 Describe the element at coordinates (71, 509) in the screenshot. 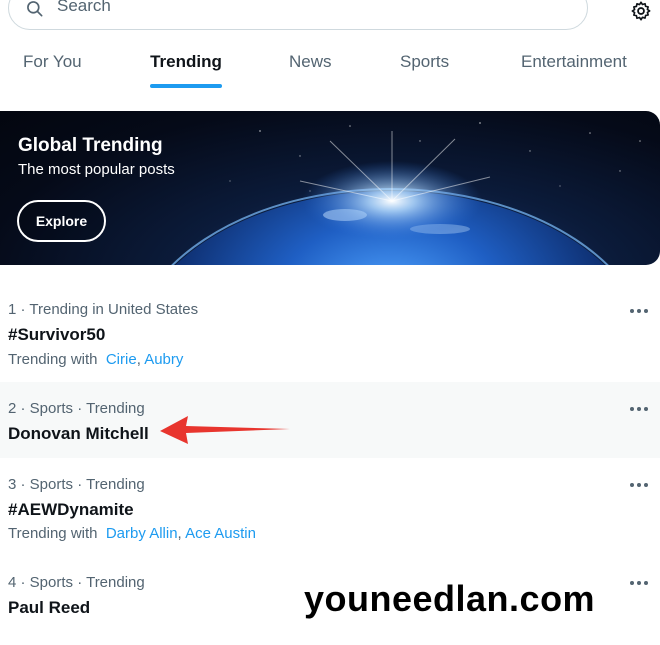

I see `trend-name: #AEWDynamite` at that location.